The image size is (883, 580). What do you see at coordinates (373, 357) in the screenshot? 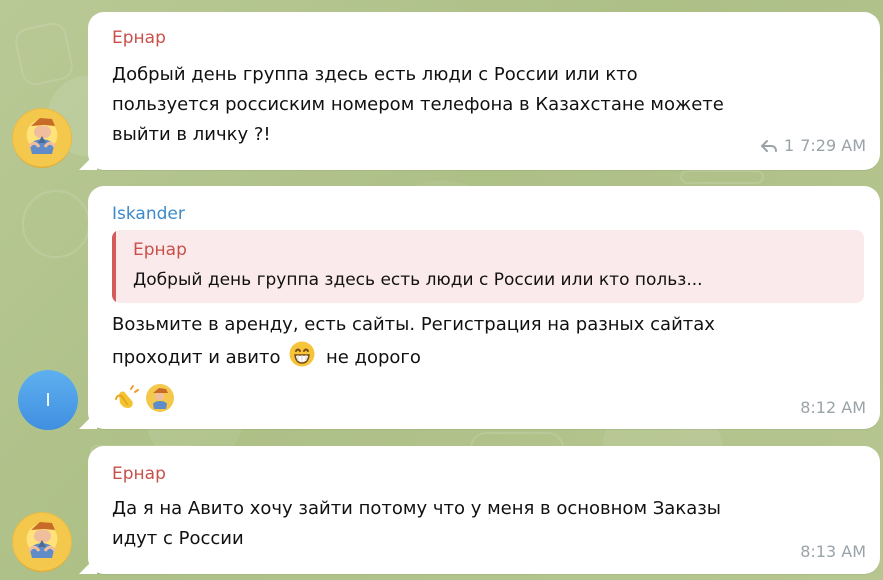
I see `message-fragment: не дорого` at bounding box center [373, 357].